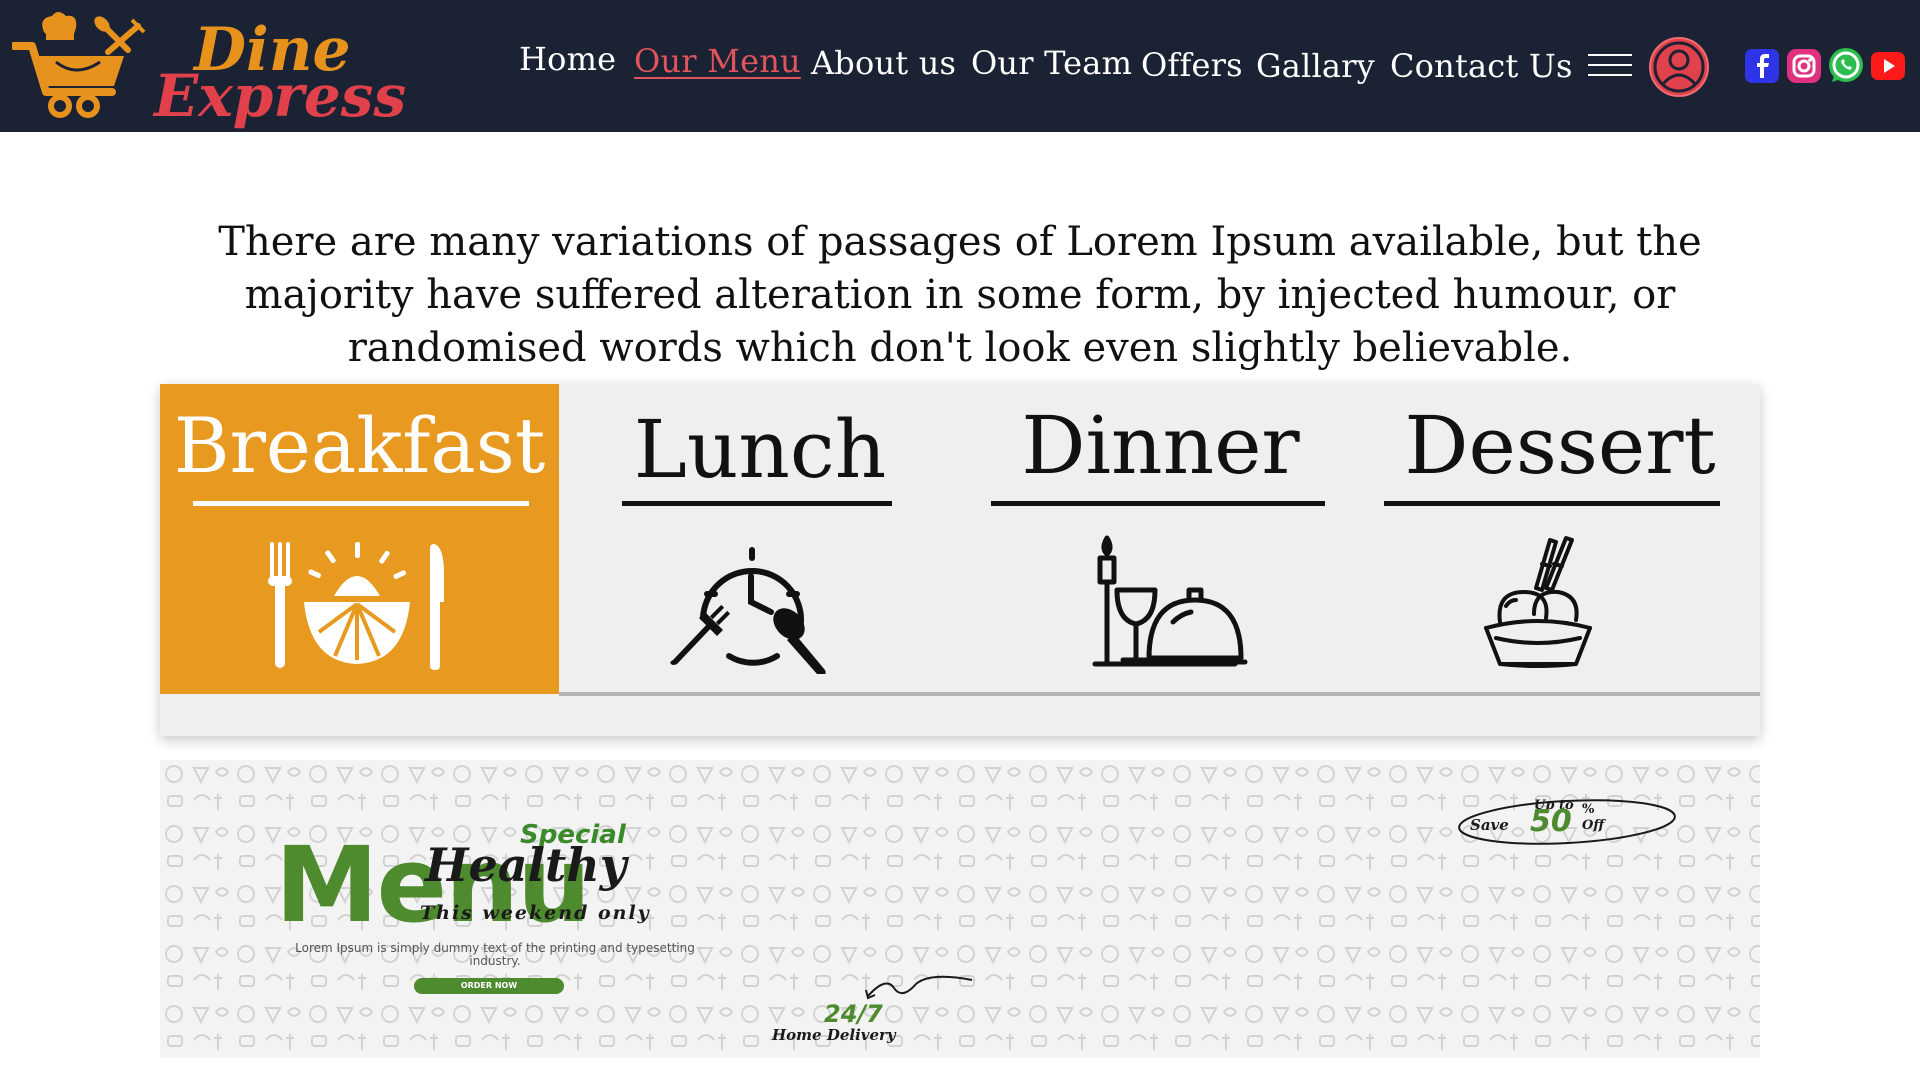 The height and width of the screenshot is (1080, 1920). What do you see at coordinates (279, 96) in the screenshot?
I see `brand-line2: Express` at bounding box center [279, 96].